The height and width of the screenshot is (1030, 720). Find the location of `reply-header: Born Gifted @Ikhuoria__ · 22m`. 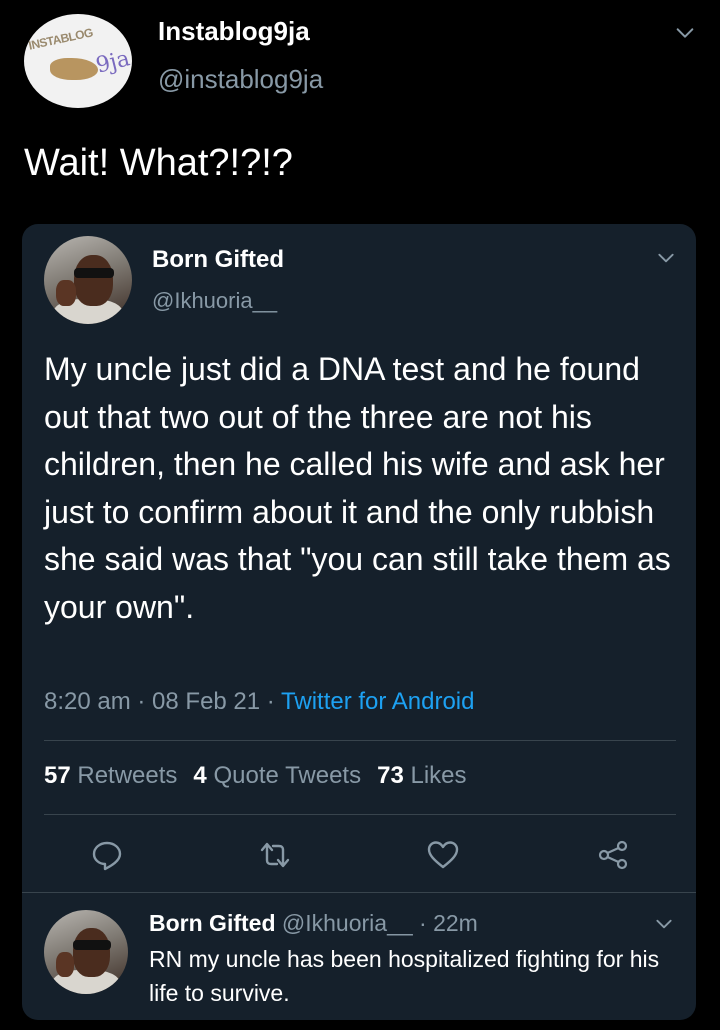

reply-header: Born Gifted @Ikhuoria__ · 22m is located at coordinates (313, 923).